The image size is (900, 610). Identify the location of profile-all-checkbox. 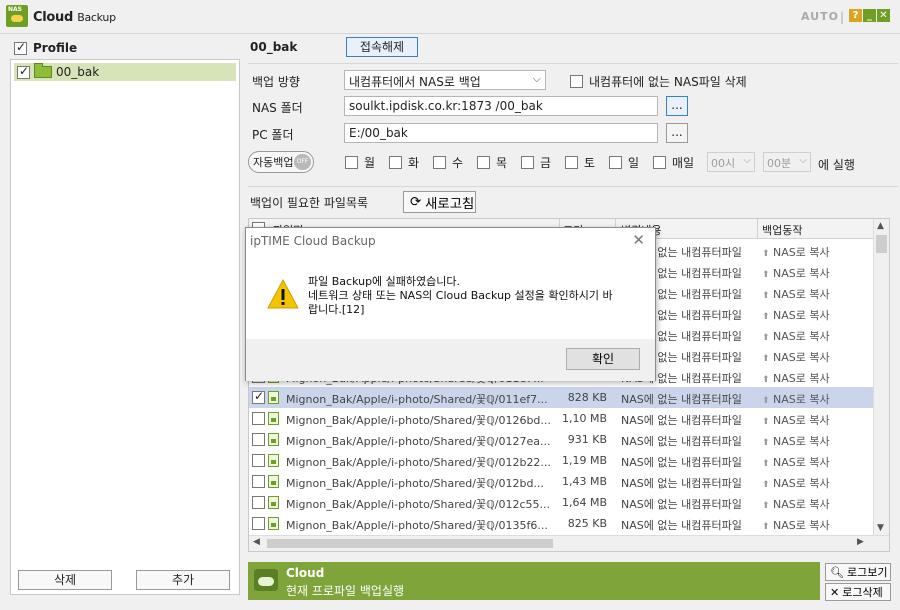
(20, 47).